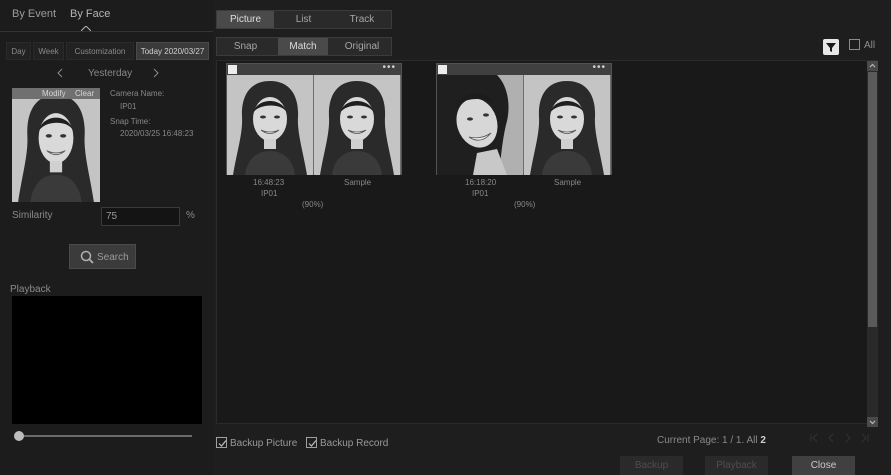 Image resolution: width=891 pixels, height=475 pixels. Describe the element at coordinates (651, 465) in the screenshot. I see `backup-button: Backup` at that location.